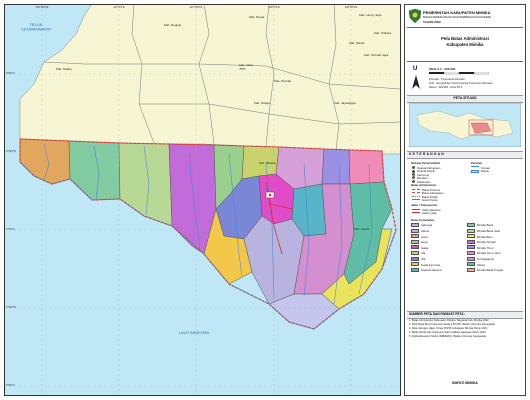  I want to click on scale-bar, so click(459, 73).